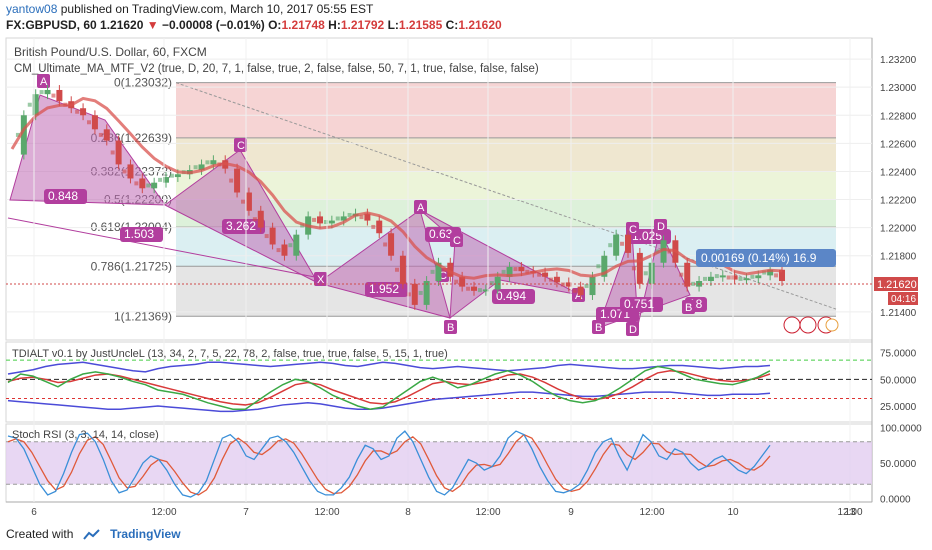 Image resolution: width=932 pixels, height=550 pixels. What do you see at coordinates (145, 534) in the screenshot?
I see `brand-link: TradingView` at bounding box center [145, 534].